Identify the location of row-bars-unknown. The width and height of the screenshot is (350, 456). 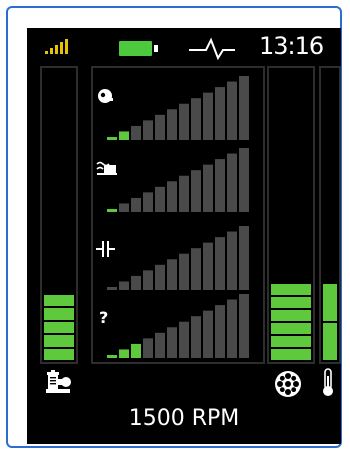
(178, 326).